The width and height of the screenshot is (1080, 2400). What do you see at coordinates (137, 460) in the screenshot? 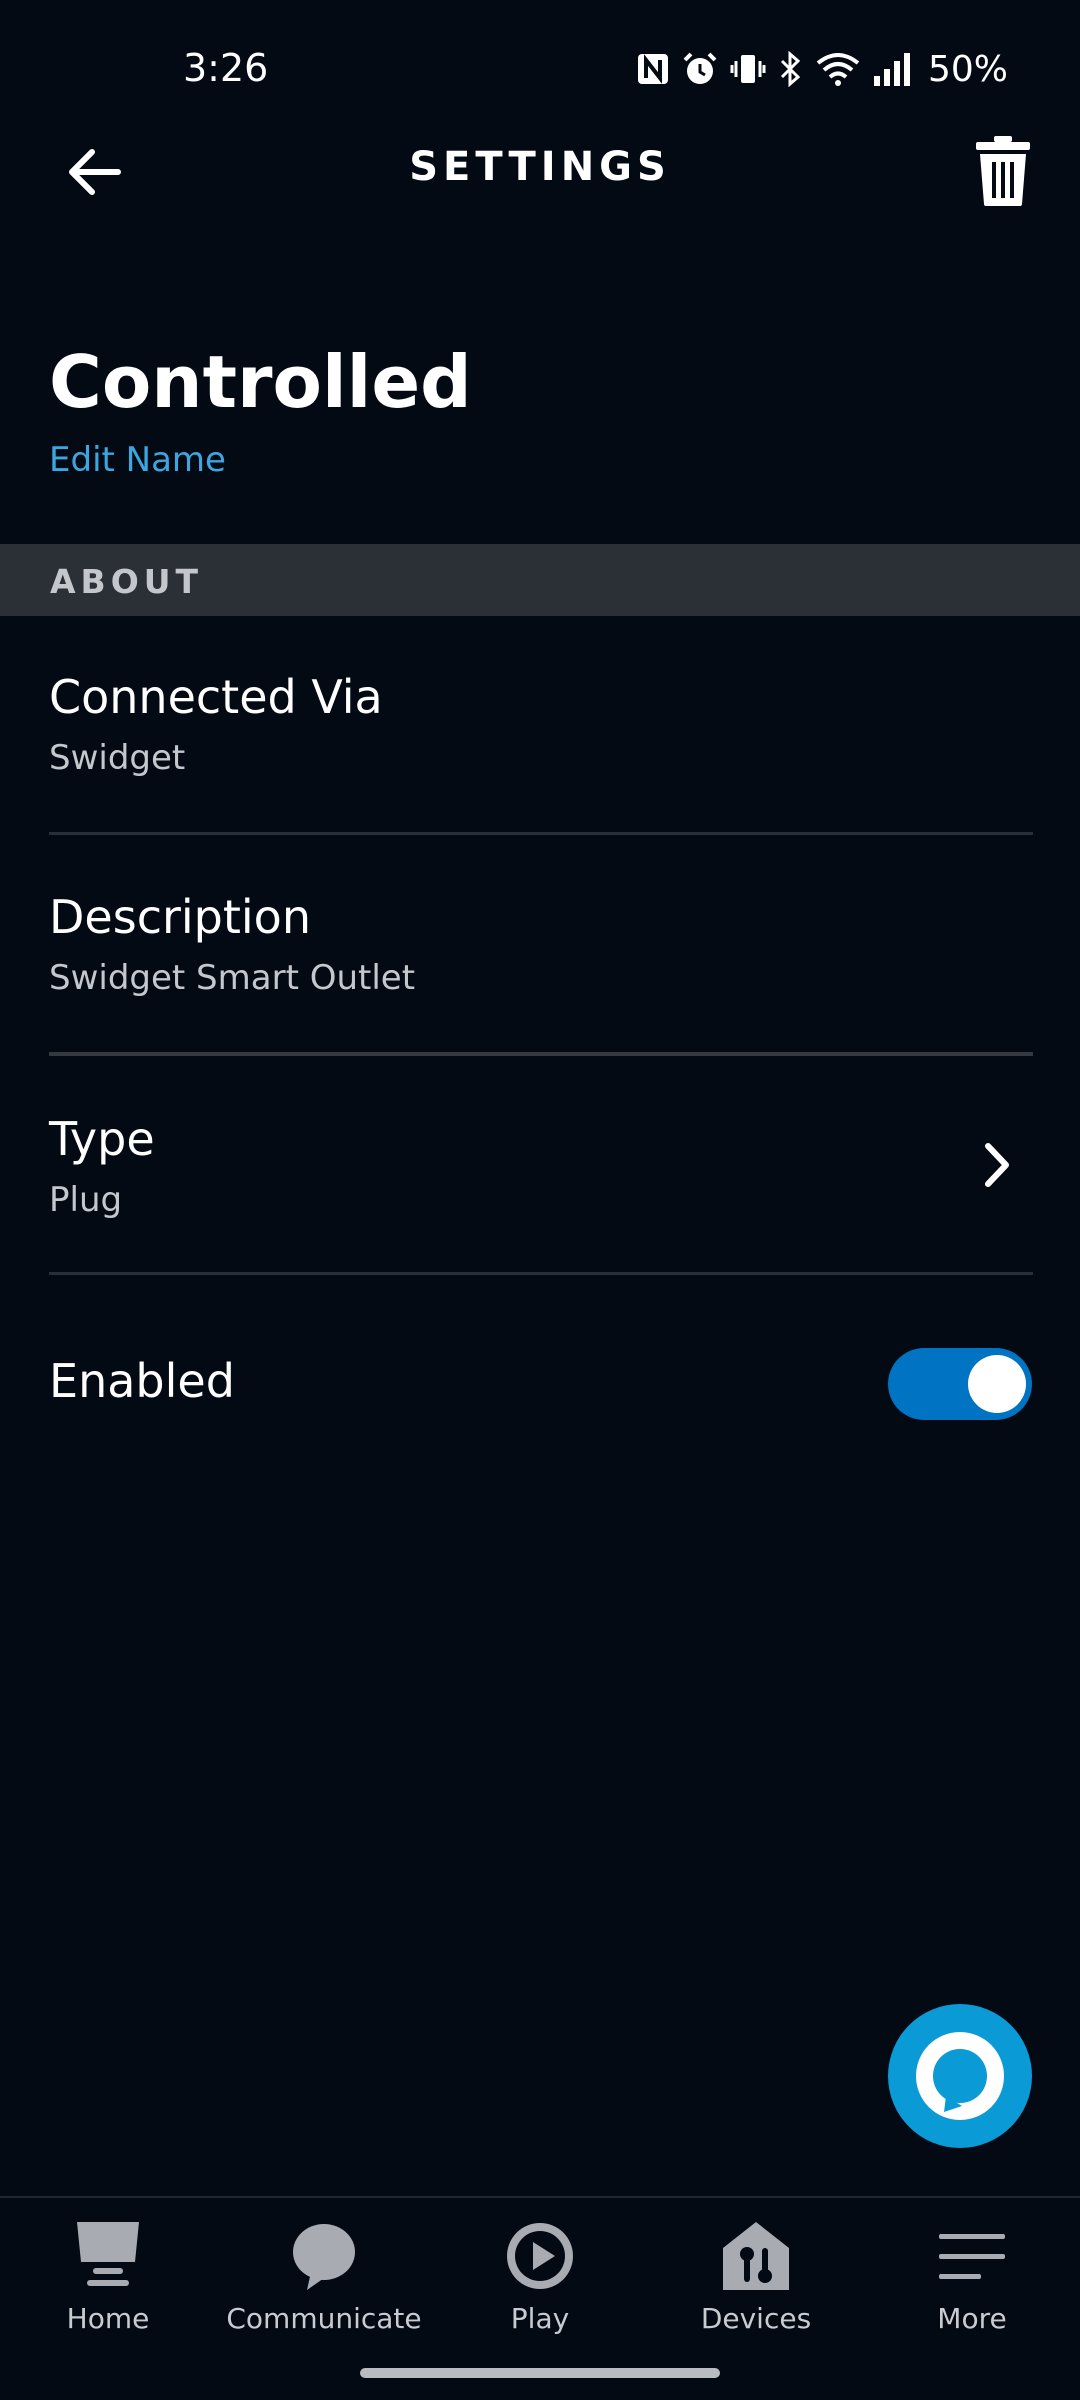
I see `edit-name-link: Edit Name` at bounding box center [137, 460].